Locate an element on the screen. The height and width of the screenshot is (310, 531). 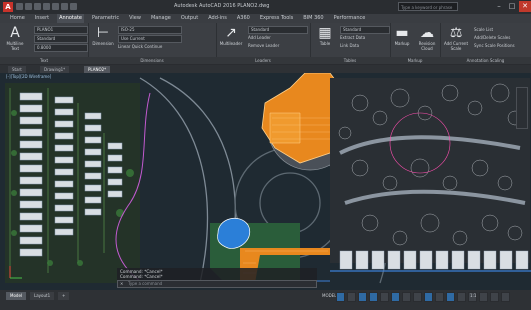
ribbon-tab-express: Express Tools is located at coordinates (276, 18).